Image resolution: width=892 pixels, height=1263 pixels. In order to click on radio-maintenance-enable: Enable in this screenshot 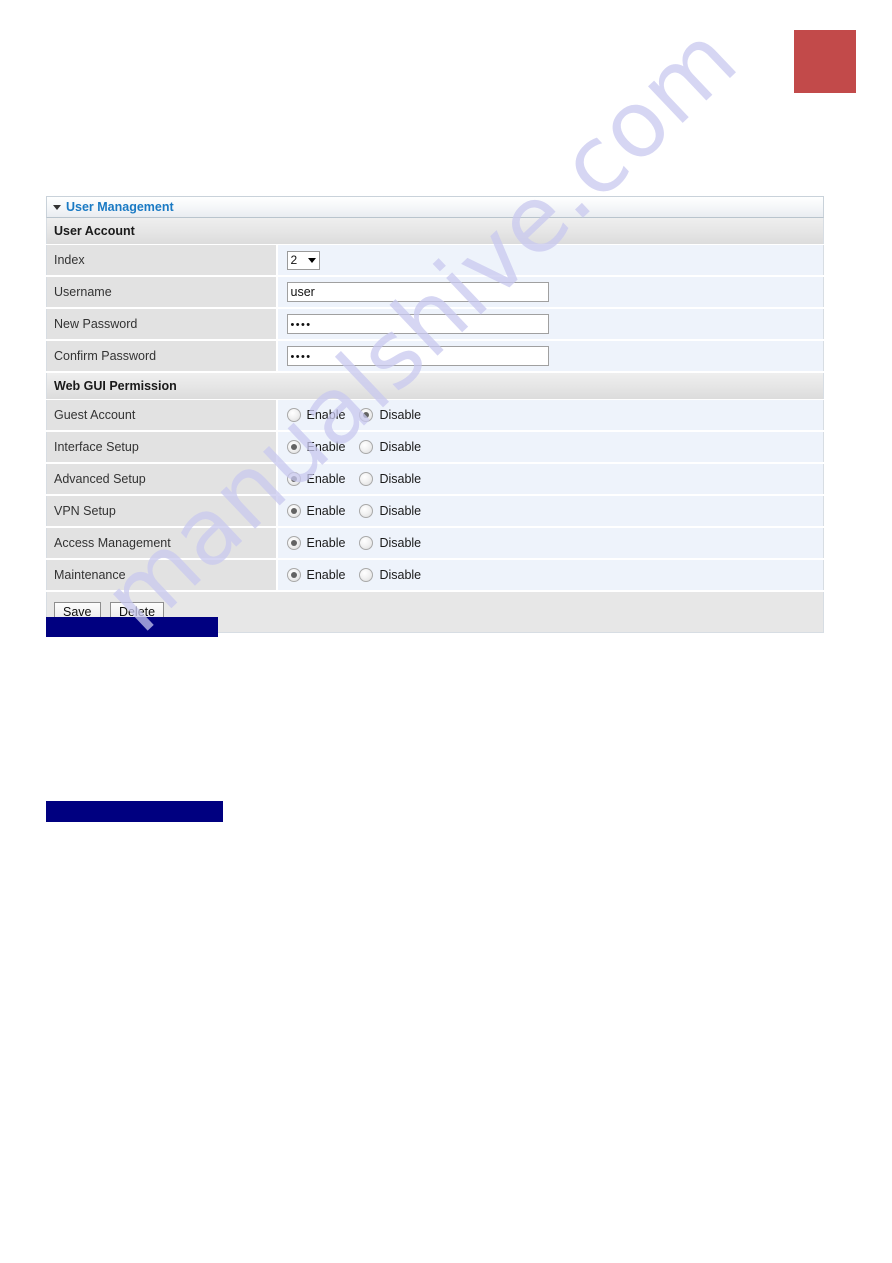, I will do `click(316, 575)`.